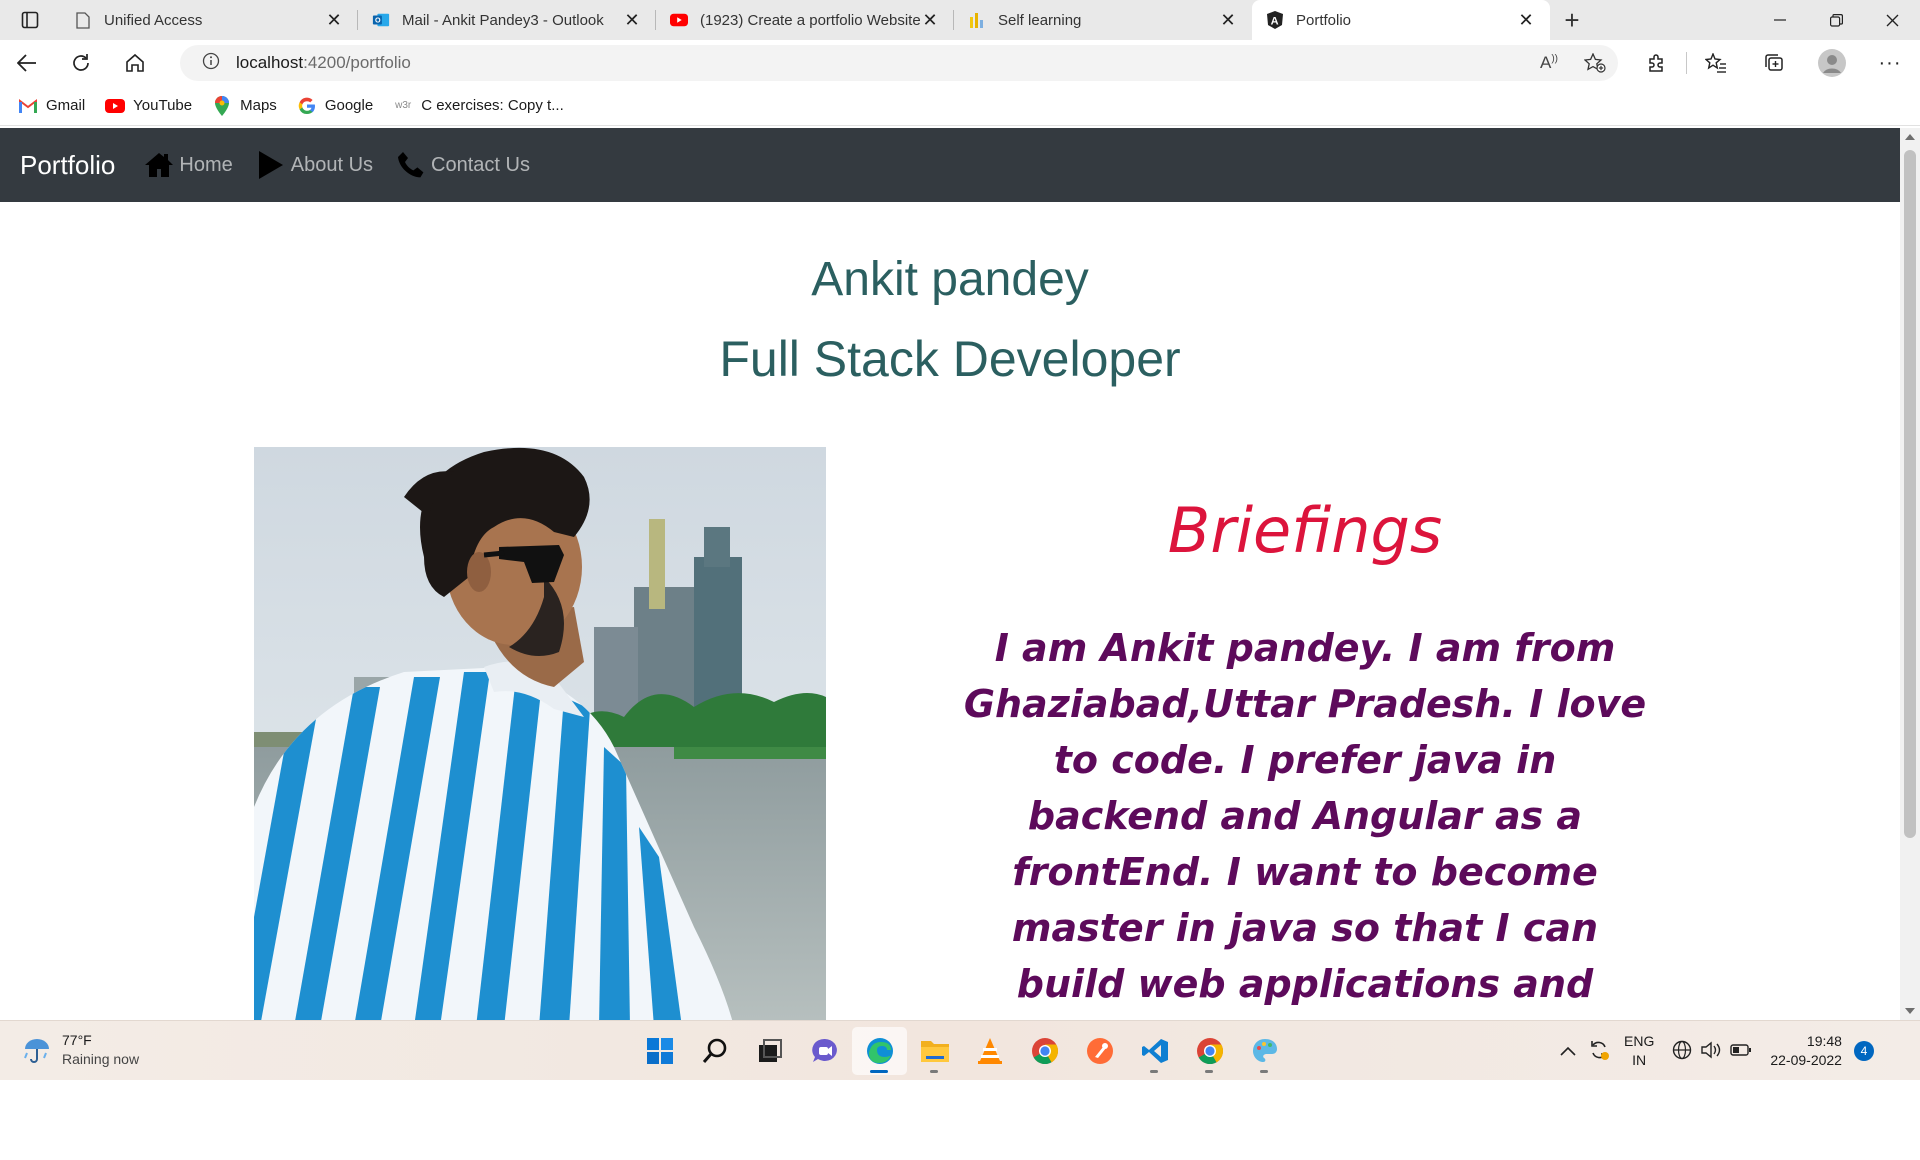 The height and width of the screenshot is (1160, 1920). I want to click on page-icon, so click(83, 20).